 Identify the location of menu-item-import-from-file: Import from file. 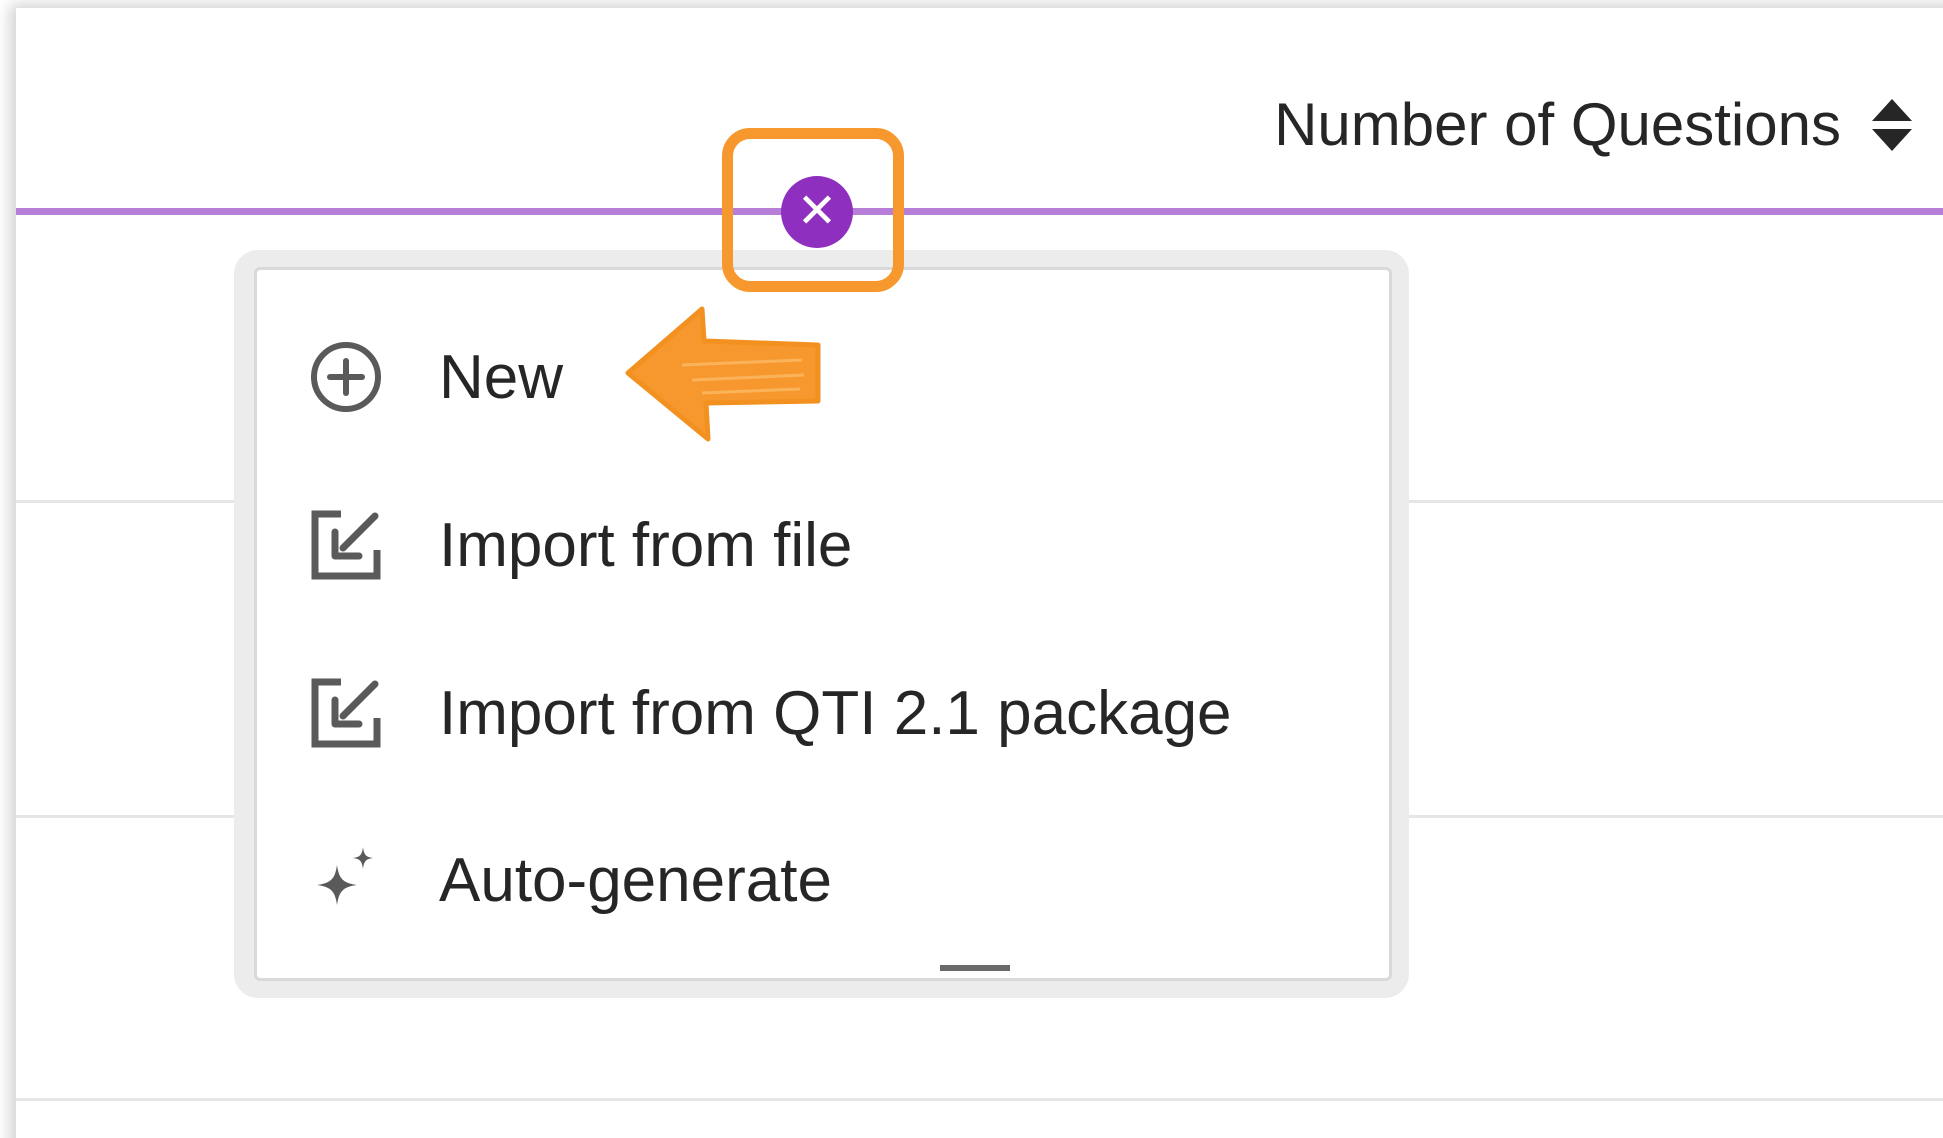
(579, 545).